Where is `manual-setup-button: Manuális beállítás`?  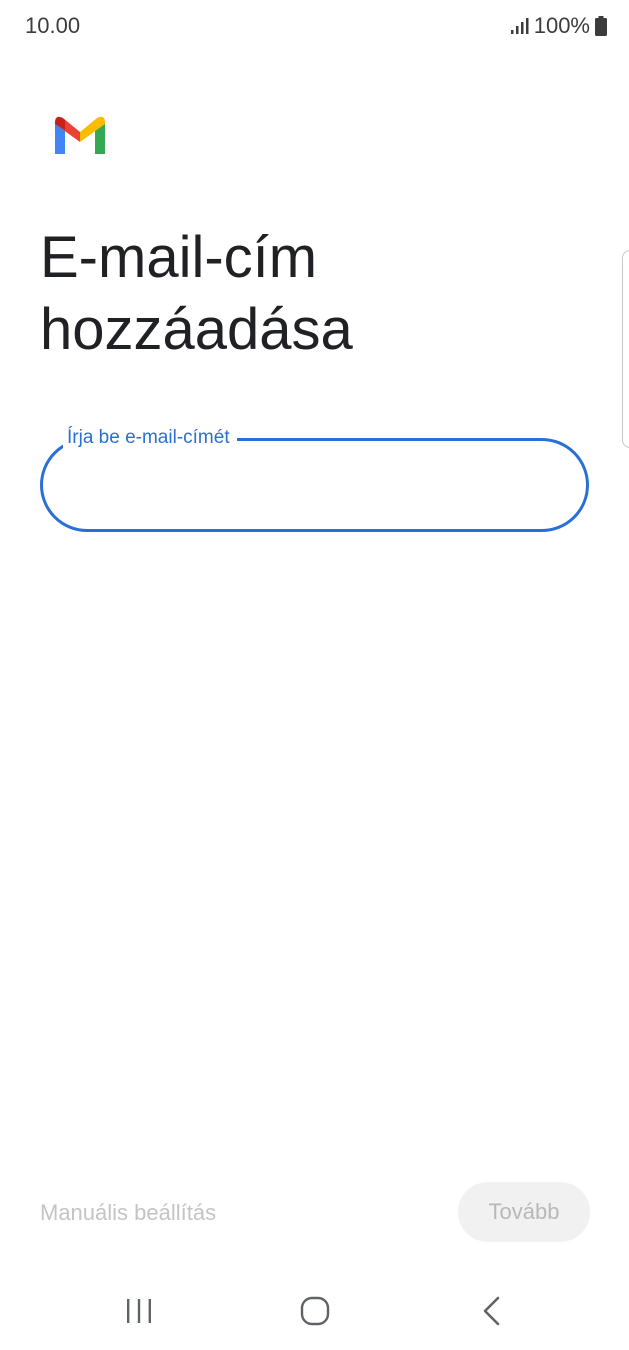 manual-setup-button: Manuális beállítás is located at coordinates (128, 1213).